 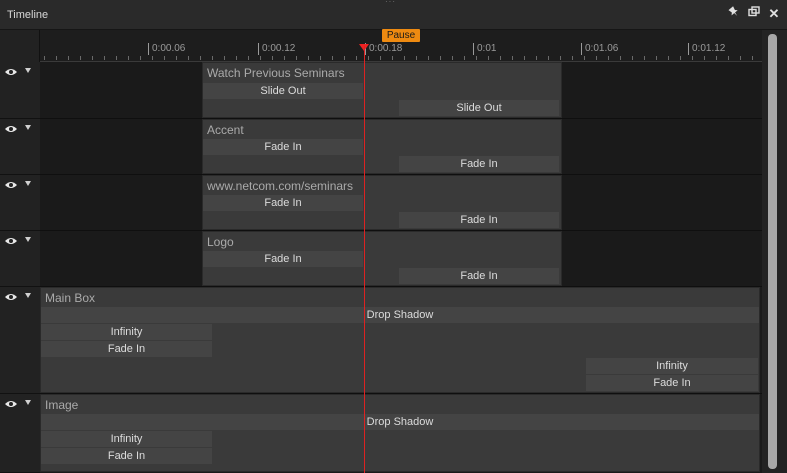 I want to click on pin-icon, so click(x=734, y=14).